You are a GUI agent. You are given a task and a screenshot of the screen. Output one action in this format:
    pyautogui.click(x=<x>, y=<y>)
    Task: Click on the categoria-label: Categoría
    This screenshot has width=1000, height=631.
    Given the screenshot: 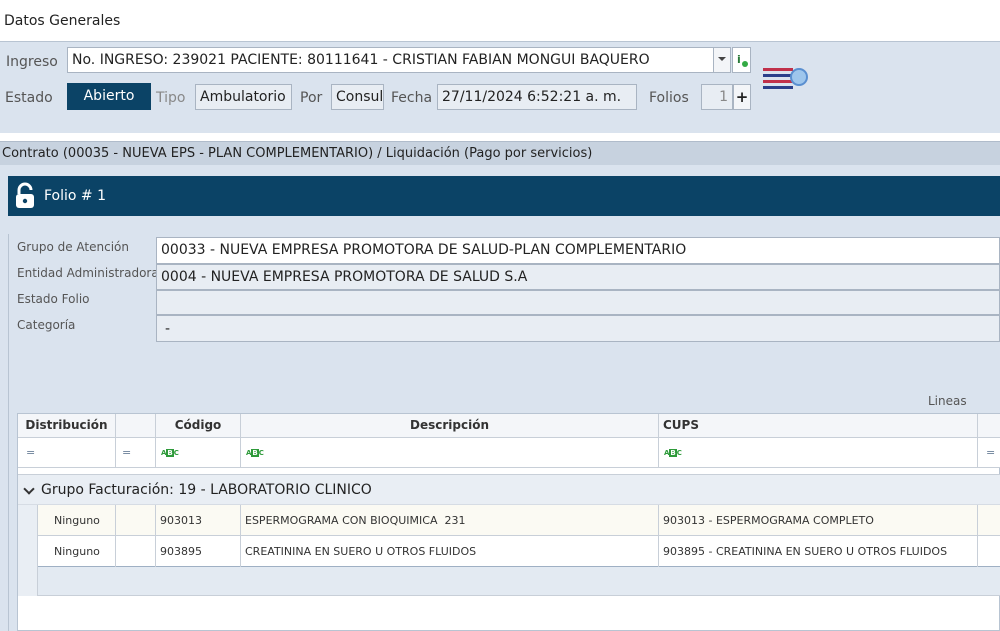 What is the action you would take?
    pyautogui.click(x=46, y=325)
    